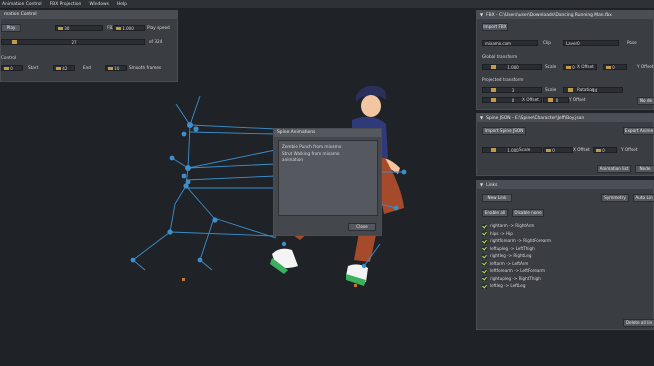 The height and width of the screenshot is (366, 654). Describe the element at coordinates (99, 4) in the screenshot. I see `menu-windows: Windows` at that location.